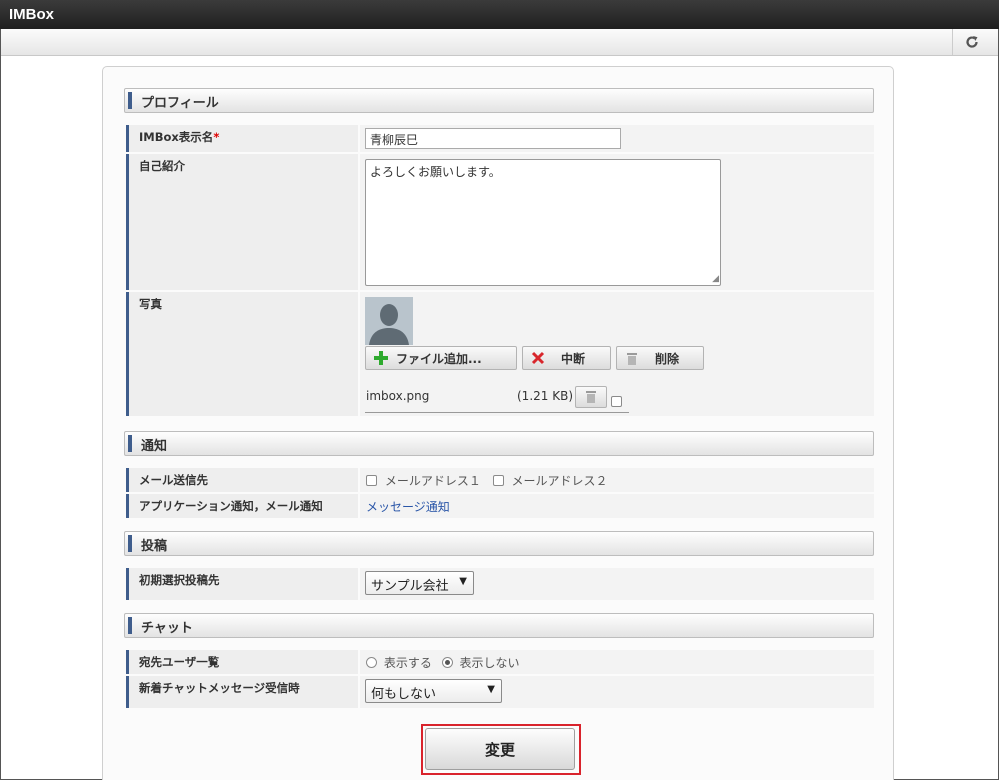 The width and height of the screenshot is (999, 780). I want to click on row-mail-to: メール送信先 メールアドレス１ メールアドレス２, so click(500, 480).